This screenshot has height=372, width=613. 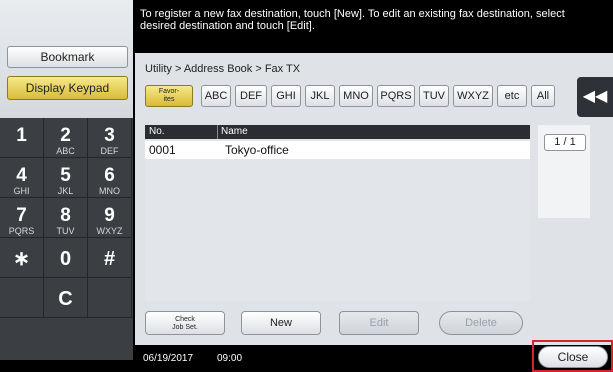 What do you see at coordinates (337, 150) in the screenshot?
I see `table-row: 0001 Tokyo-office` at bounding box center [337, 150].